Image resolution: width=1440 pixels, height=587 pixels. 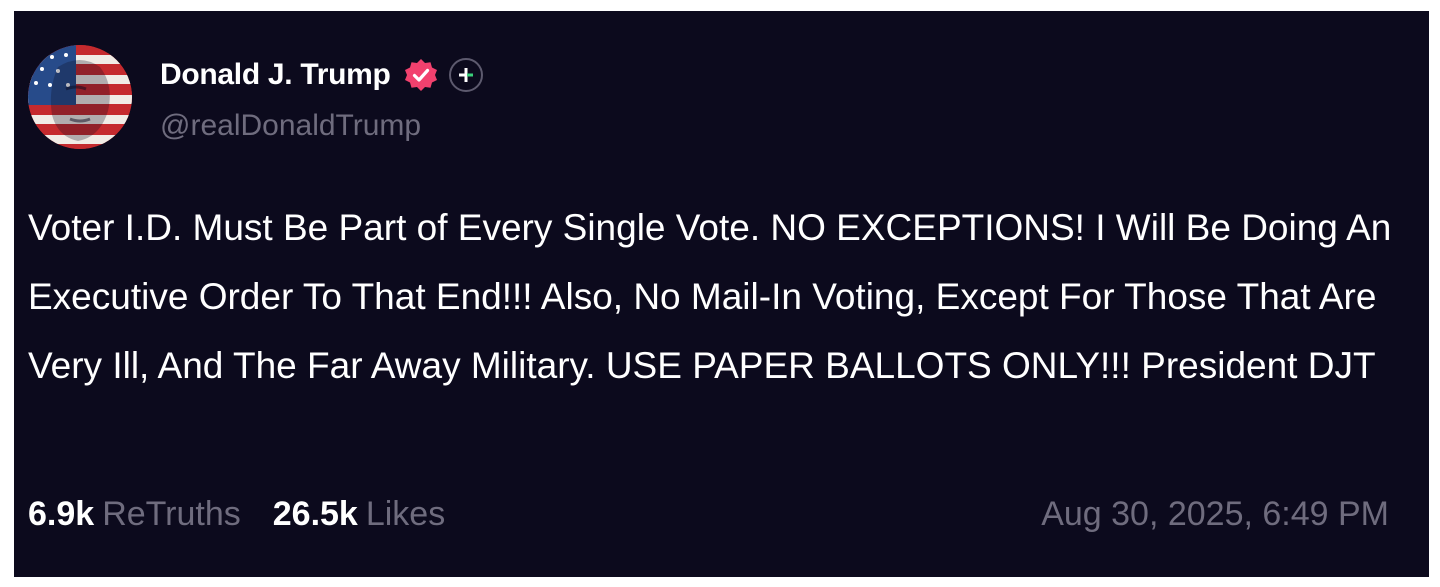 What do you see at coordinates (171, 513) in the screenshot?
I see `retruths-label: ReTruths` at bounding box center [171, 513].